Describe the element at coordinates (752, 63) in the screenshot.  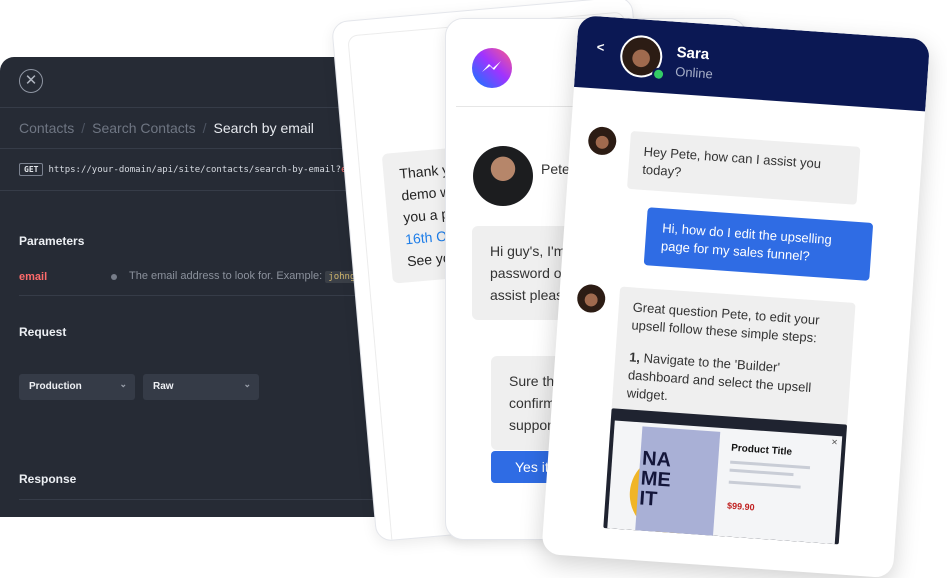
I see `chat-header: < Sara Online` at that location.